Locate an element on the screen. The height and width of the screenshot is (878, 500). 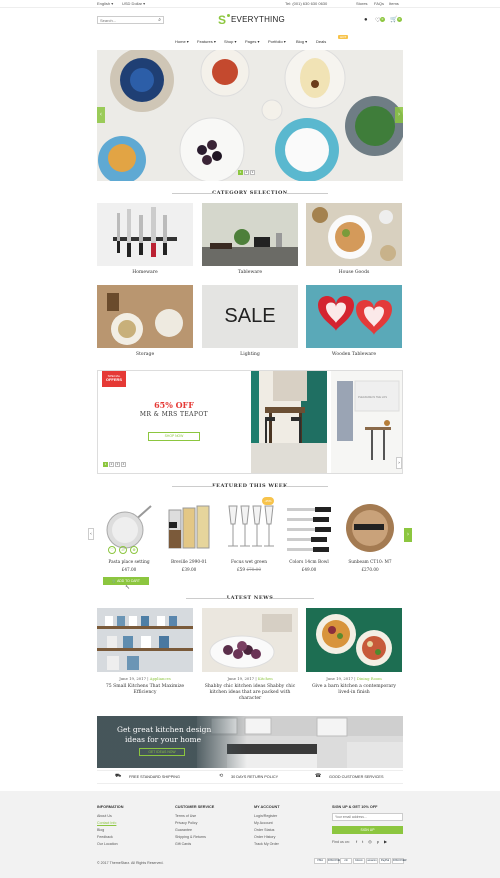
category-storage-image is located at coordinates (145, 316).